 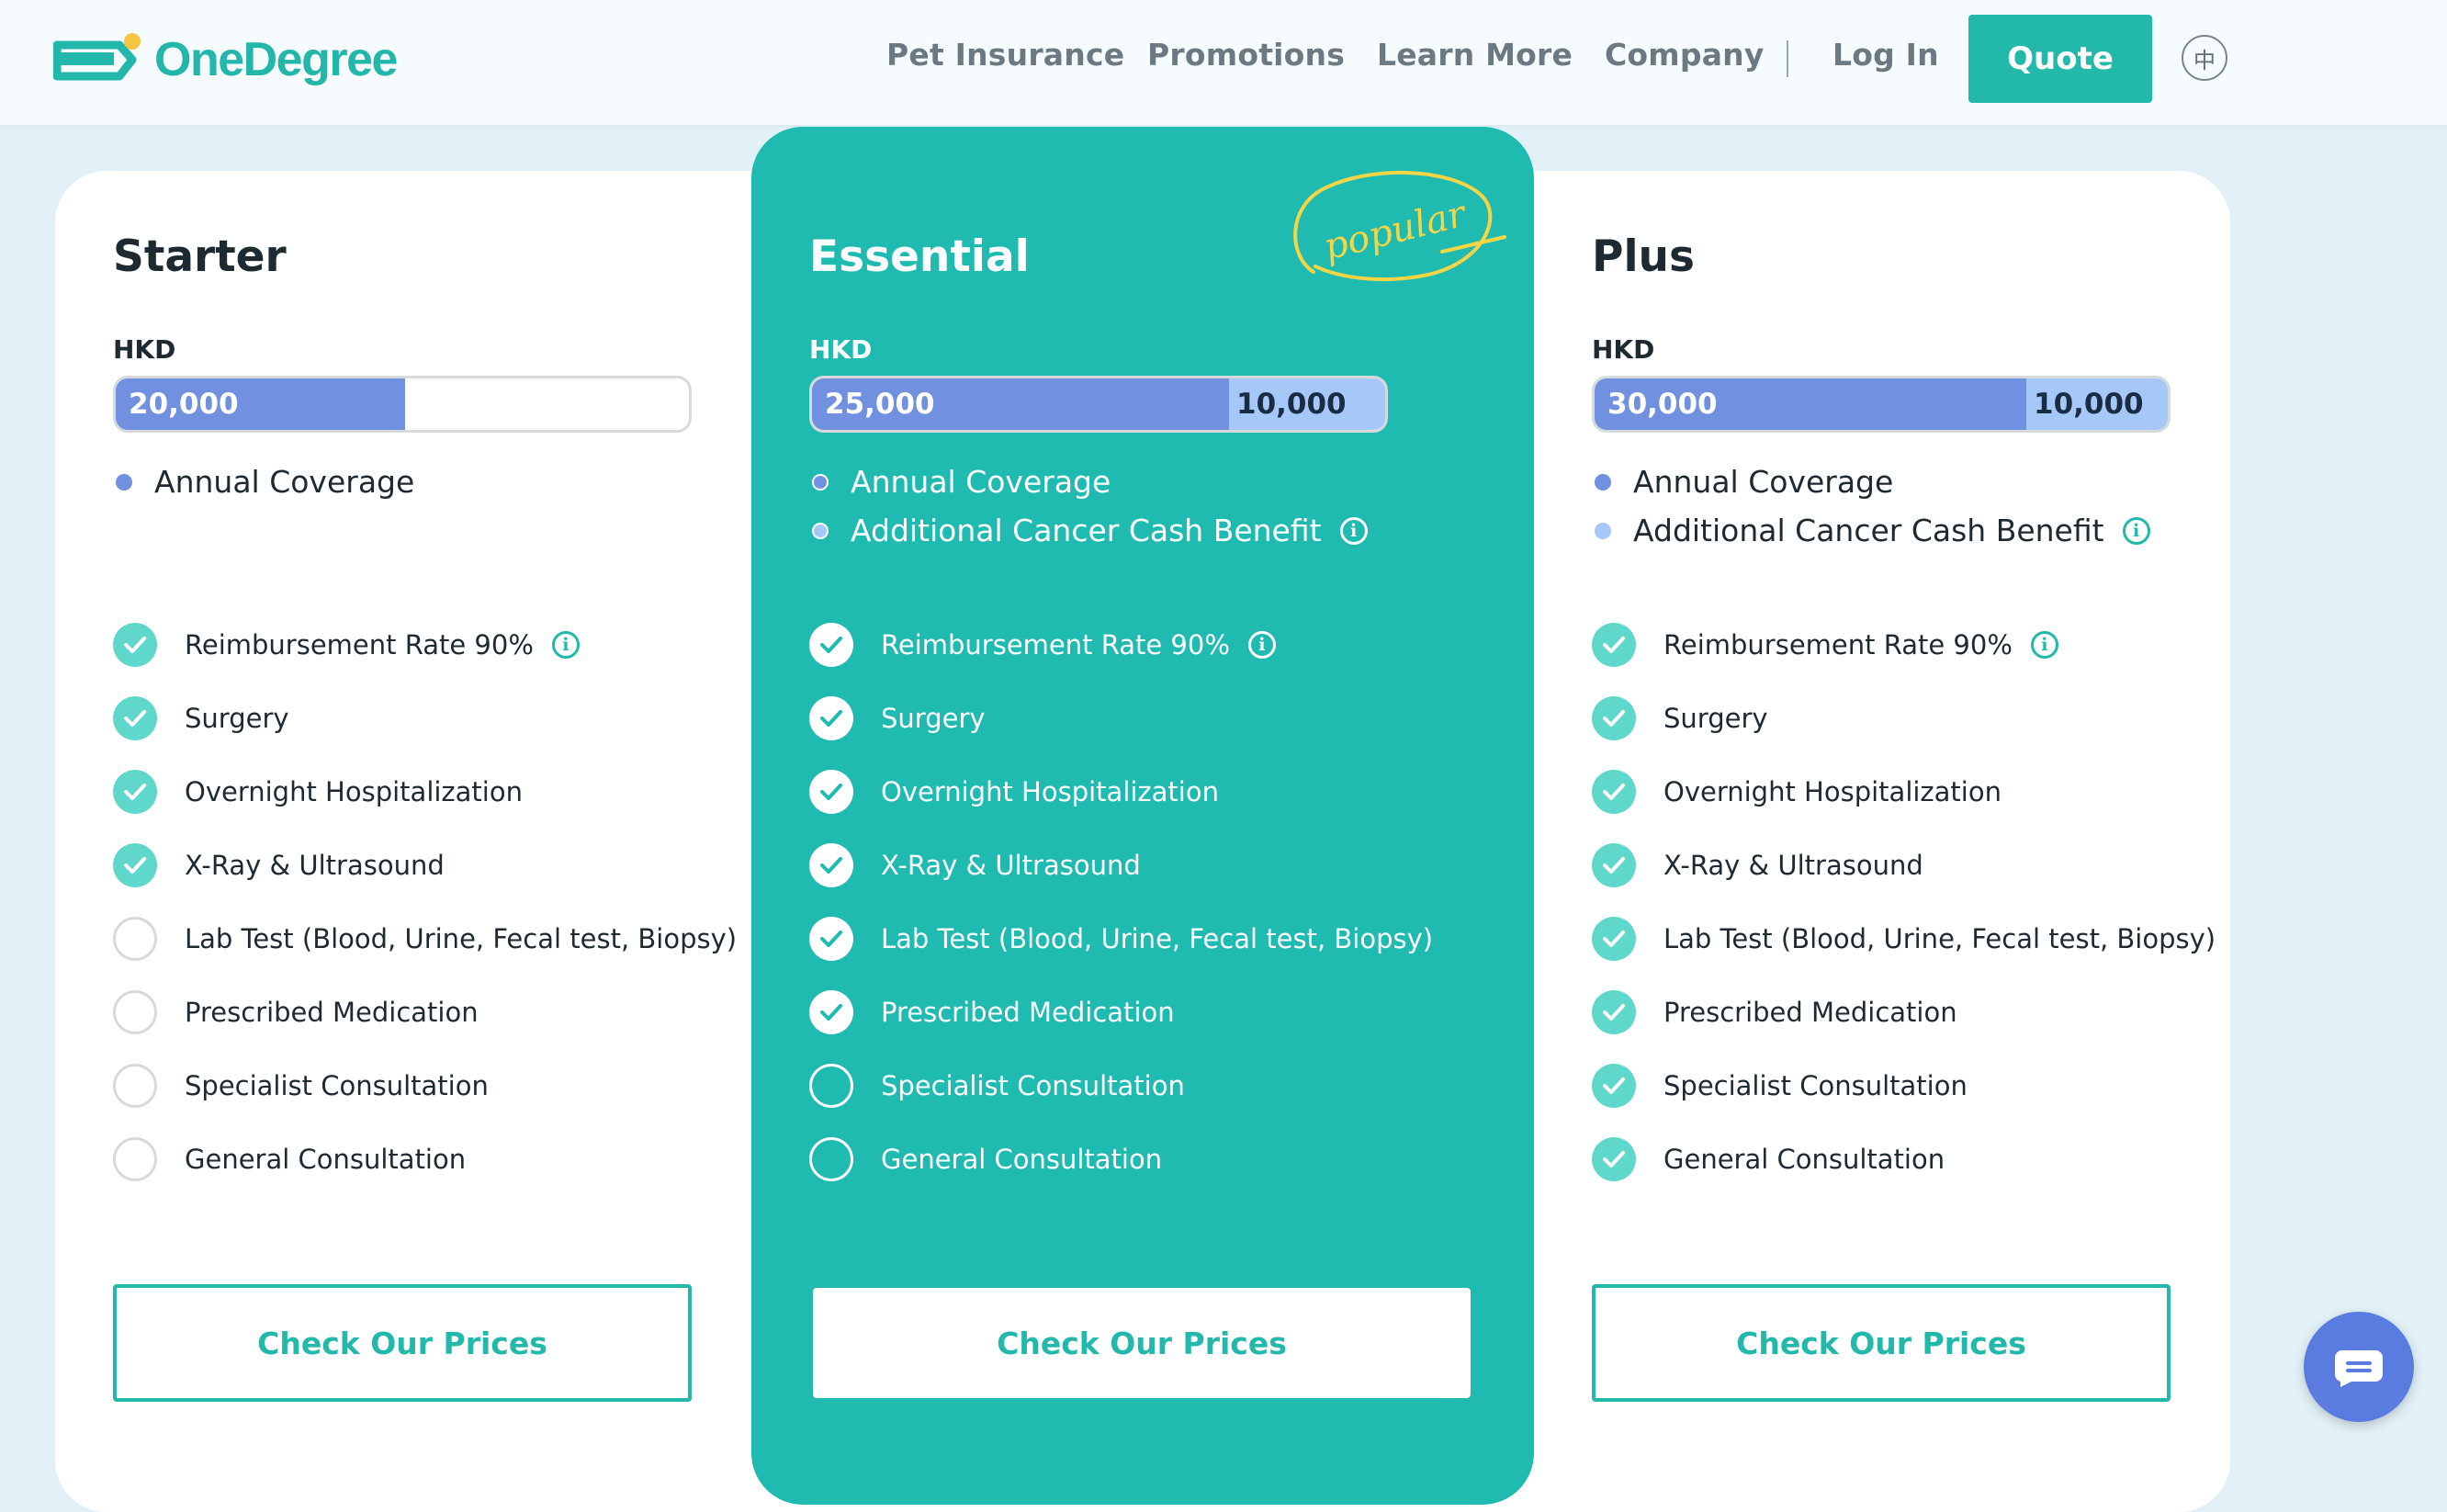 I want to click on feature-item: X-Ray & Ultrasound, so click(x=975, y=865).